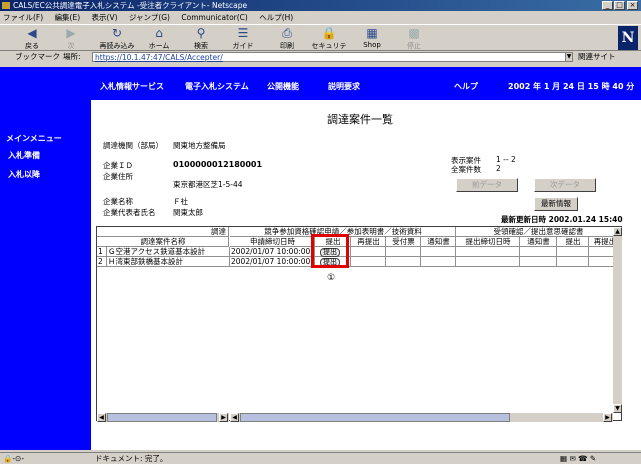  What do you see at coordinates (188, 212) in the screenshot?
I see `rep-value: 関東太郎` at bounding box center [188, 212].